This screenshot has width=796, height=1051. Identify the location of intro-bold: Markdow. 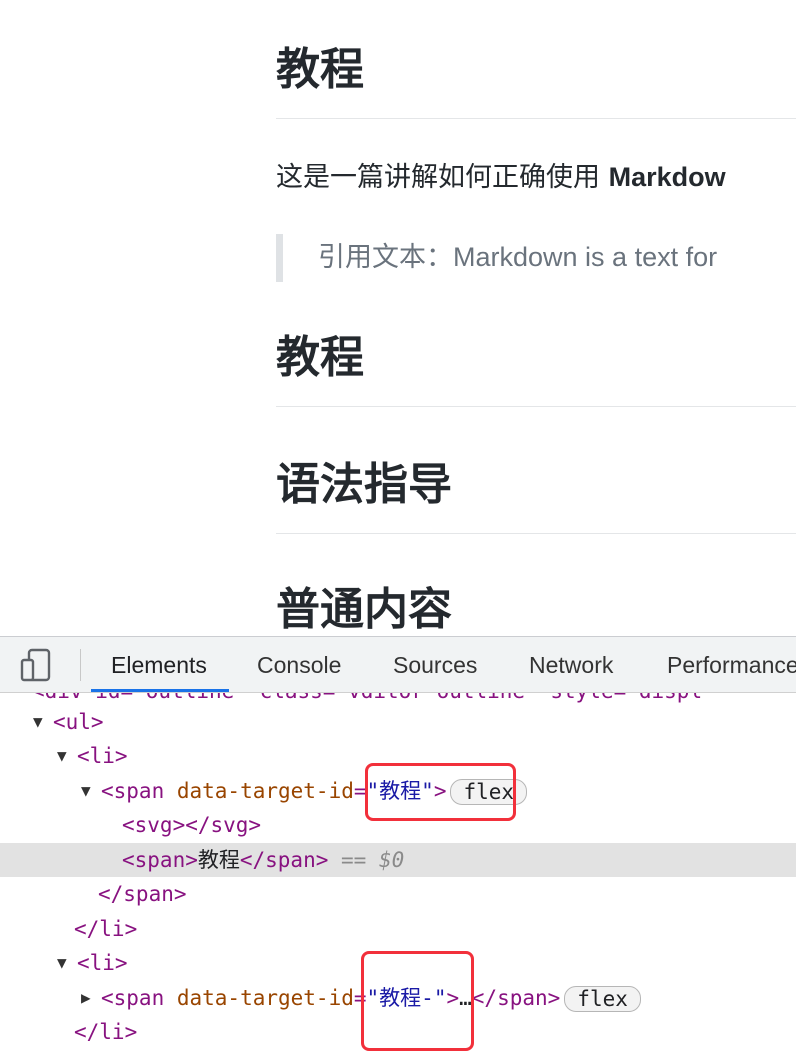
(667, 177).